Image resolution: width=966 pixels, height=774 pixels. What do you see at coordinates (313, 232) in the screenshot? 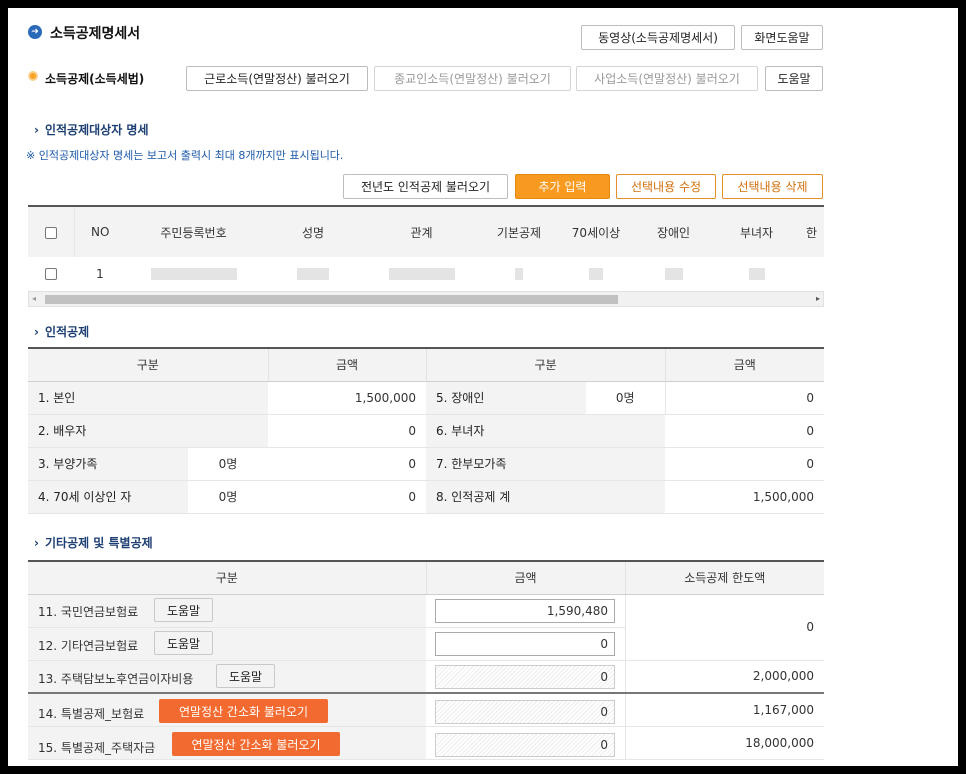
I see `col-name: 성명` at bounding box center [313, 232].